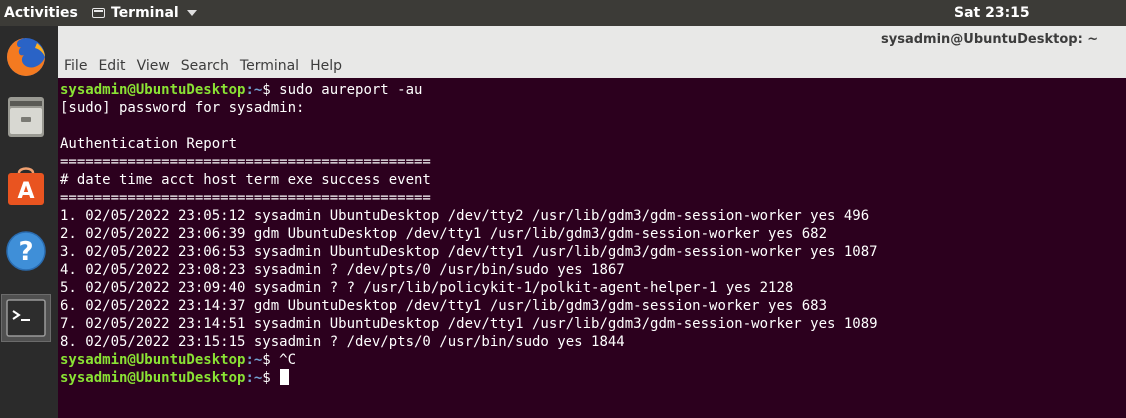 The image size is (1126, 418). What do you see at coordinates (191, 13) in the screenshot?
I see `caret-down-icon` at bounding box center [191, 13].